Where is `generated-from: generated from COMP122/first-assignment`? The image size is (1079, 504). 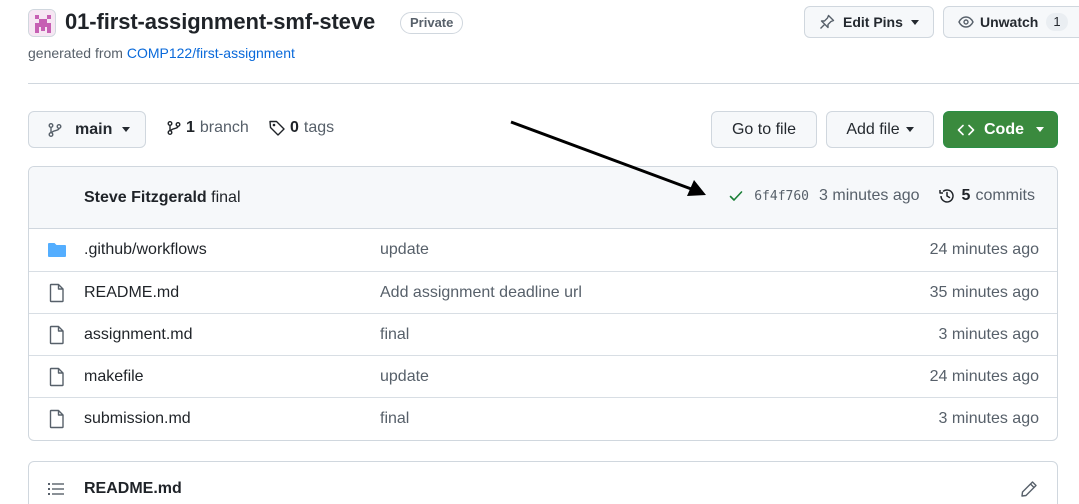 generated-from: generated from COMP122/first-assignment is located at coordinates (161, 53).